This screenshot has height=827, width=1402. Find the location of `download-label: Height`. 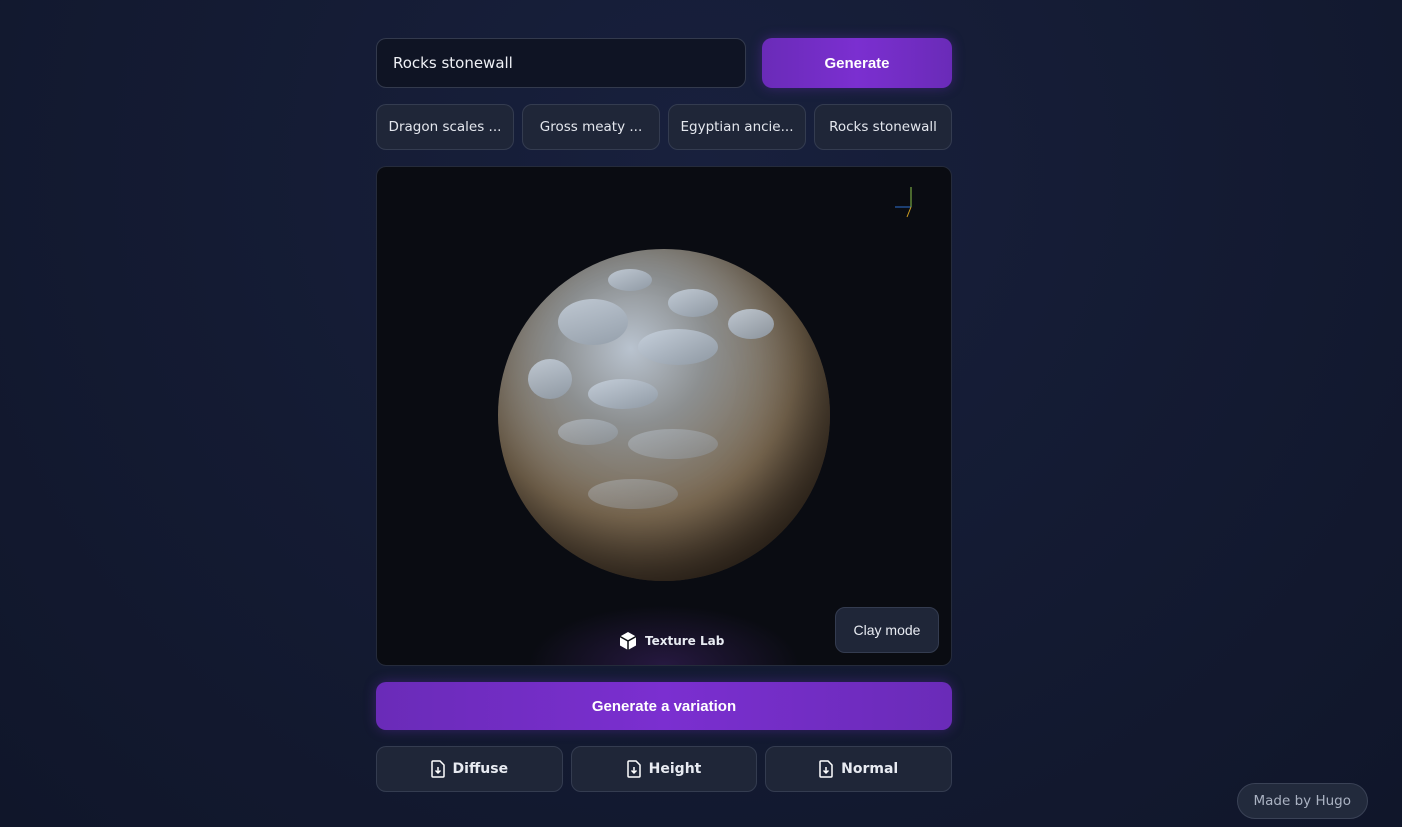

download-label: Height is located at coordinates (675, 769).